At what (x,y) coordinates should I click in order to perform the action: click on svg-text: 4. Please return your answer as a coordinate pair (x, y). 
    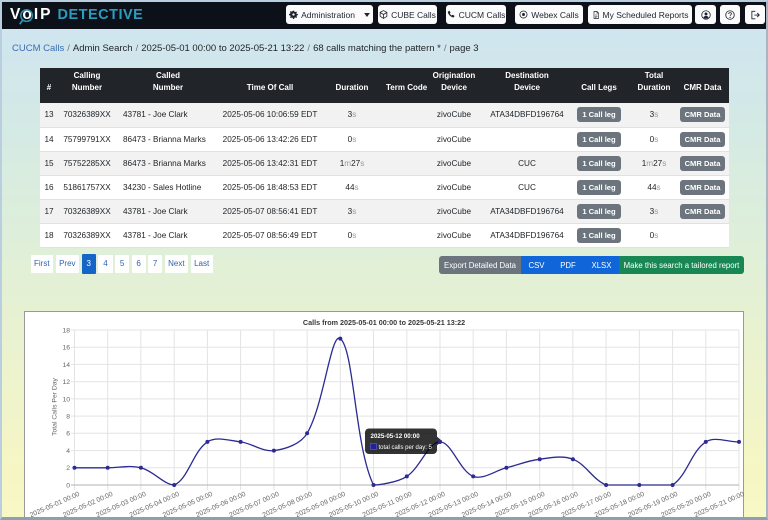
    Looking at the image, I should click on (68, 451).